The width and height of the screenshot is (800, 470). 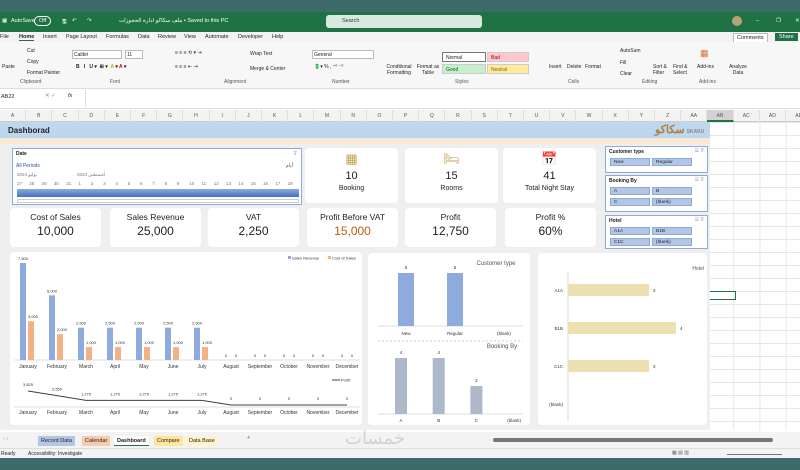 What do you see at coordinates (428, 70) in the screenshot?
I see `format-as-table-button: Format as Table` at bounding box center [428, 70].